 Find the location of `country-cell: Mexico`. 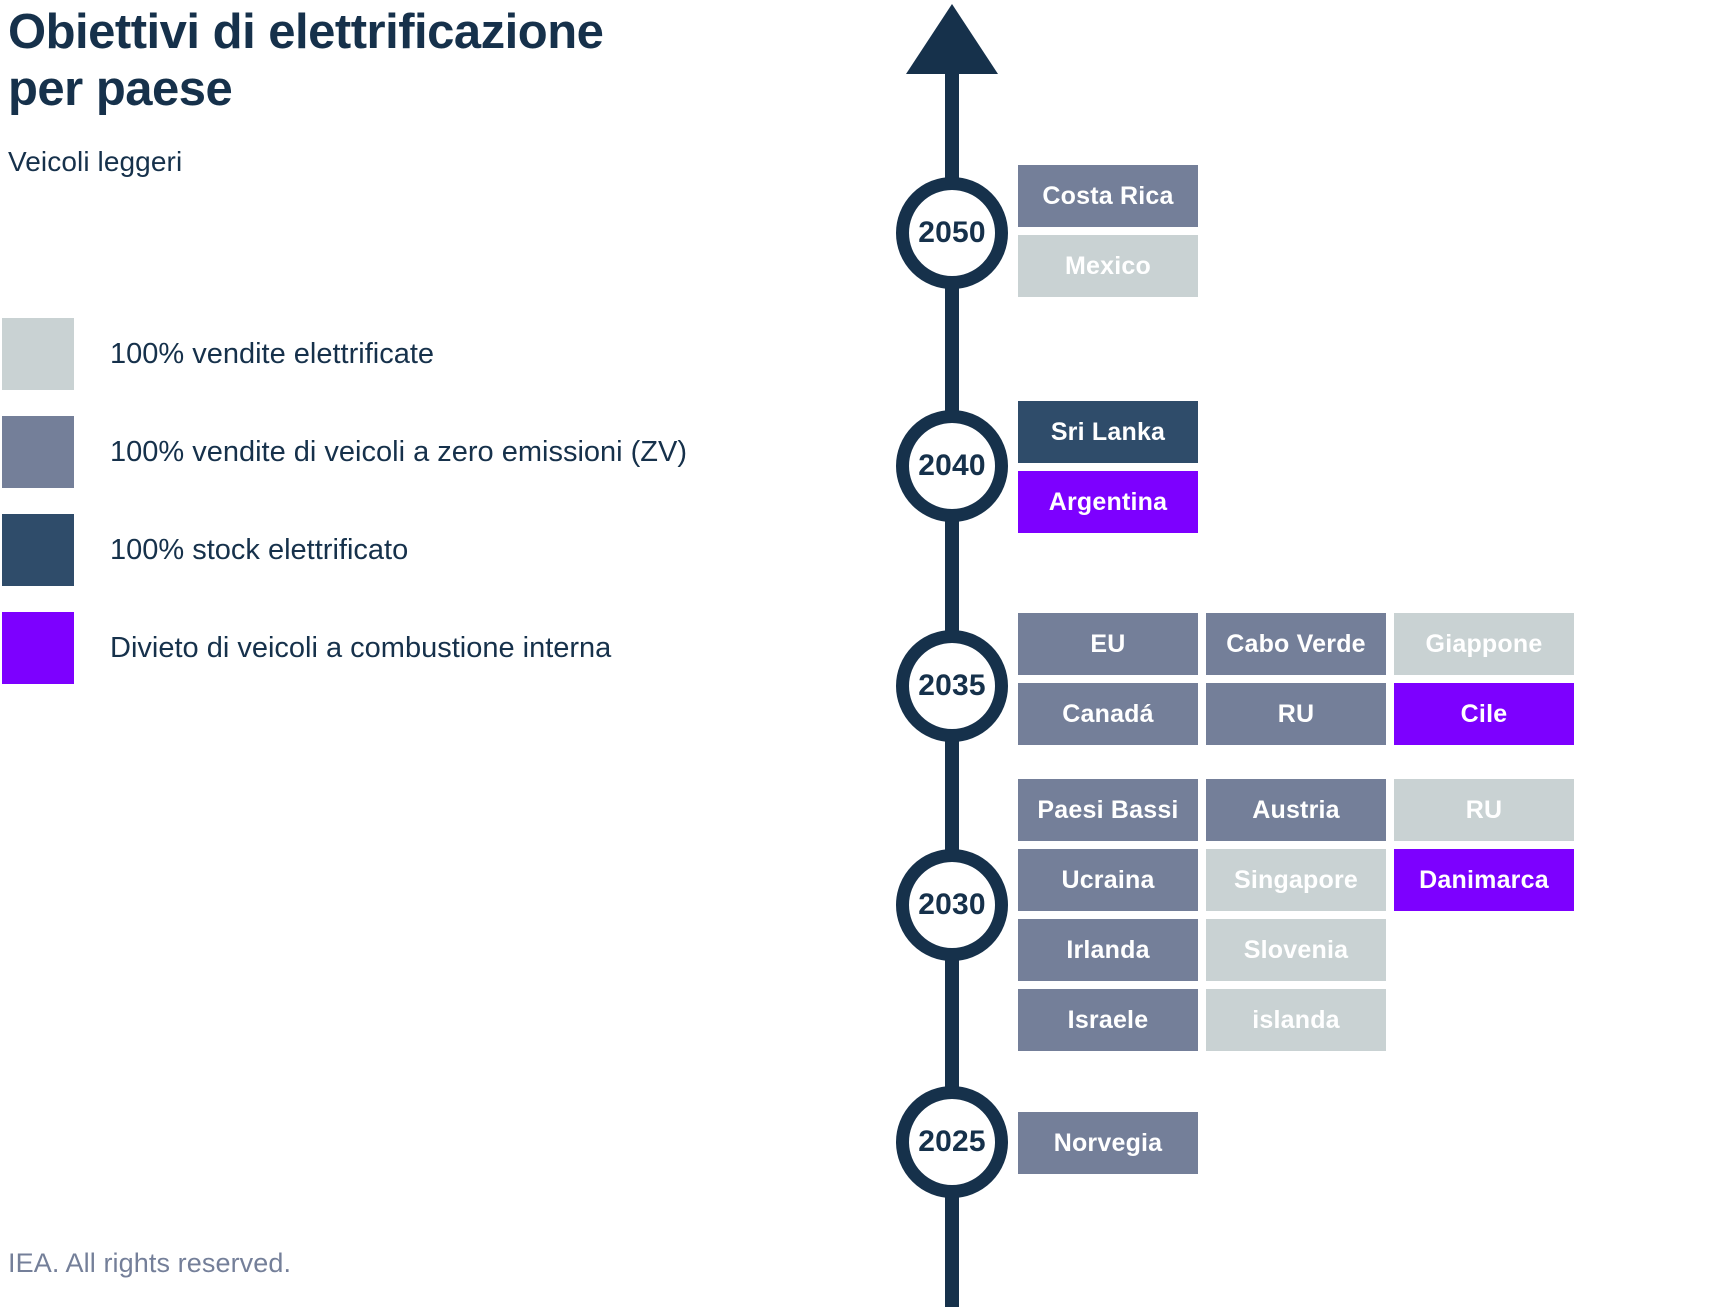

country-cell: Mexico is located at coordinates (1108, 266).